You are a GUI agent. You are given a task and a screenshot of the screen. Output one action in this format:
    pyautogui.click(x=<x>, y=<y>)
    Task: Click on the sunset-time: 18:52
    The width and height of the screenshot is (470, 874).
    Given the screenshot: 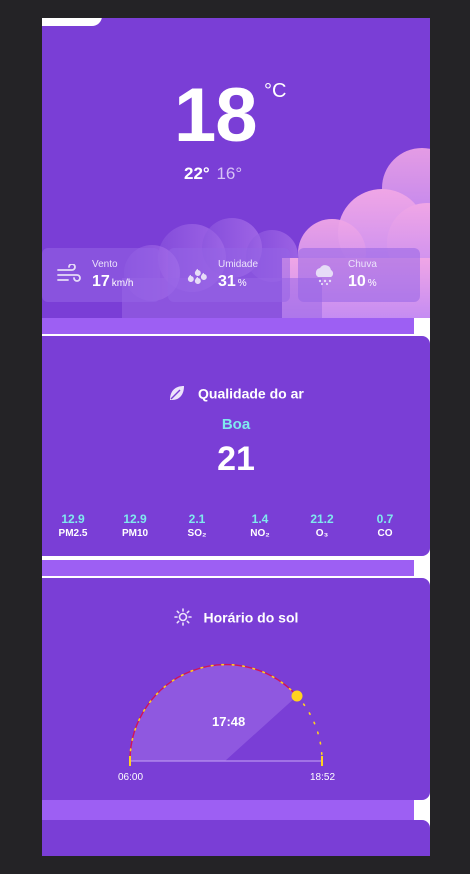 What is the action you would take?
    pyautogui.click(x=323, y=777)
    